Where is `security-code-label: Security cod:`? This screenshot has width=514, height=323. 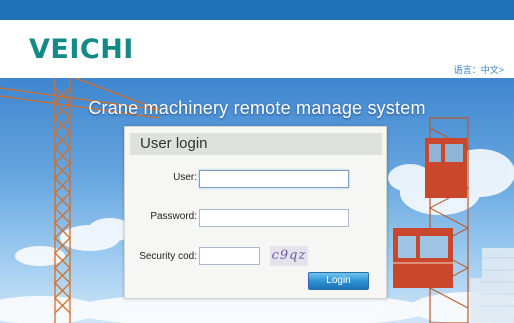 security-code-label: Security cod: is located at coordinates (168, 256).